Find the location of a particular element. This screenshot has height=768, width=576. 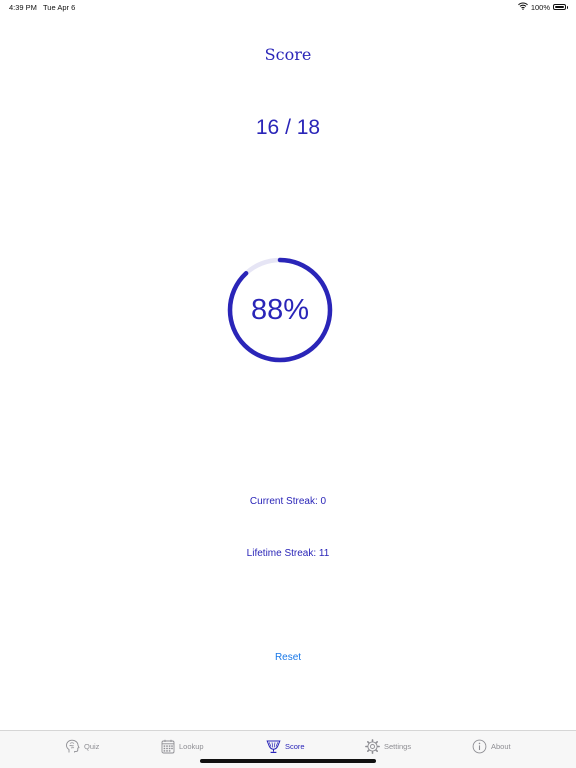

score-fraction: 16 / 18 is located at coordinates (288, 127).